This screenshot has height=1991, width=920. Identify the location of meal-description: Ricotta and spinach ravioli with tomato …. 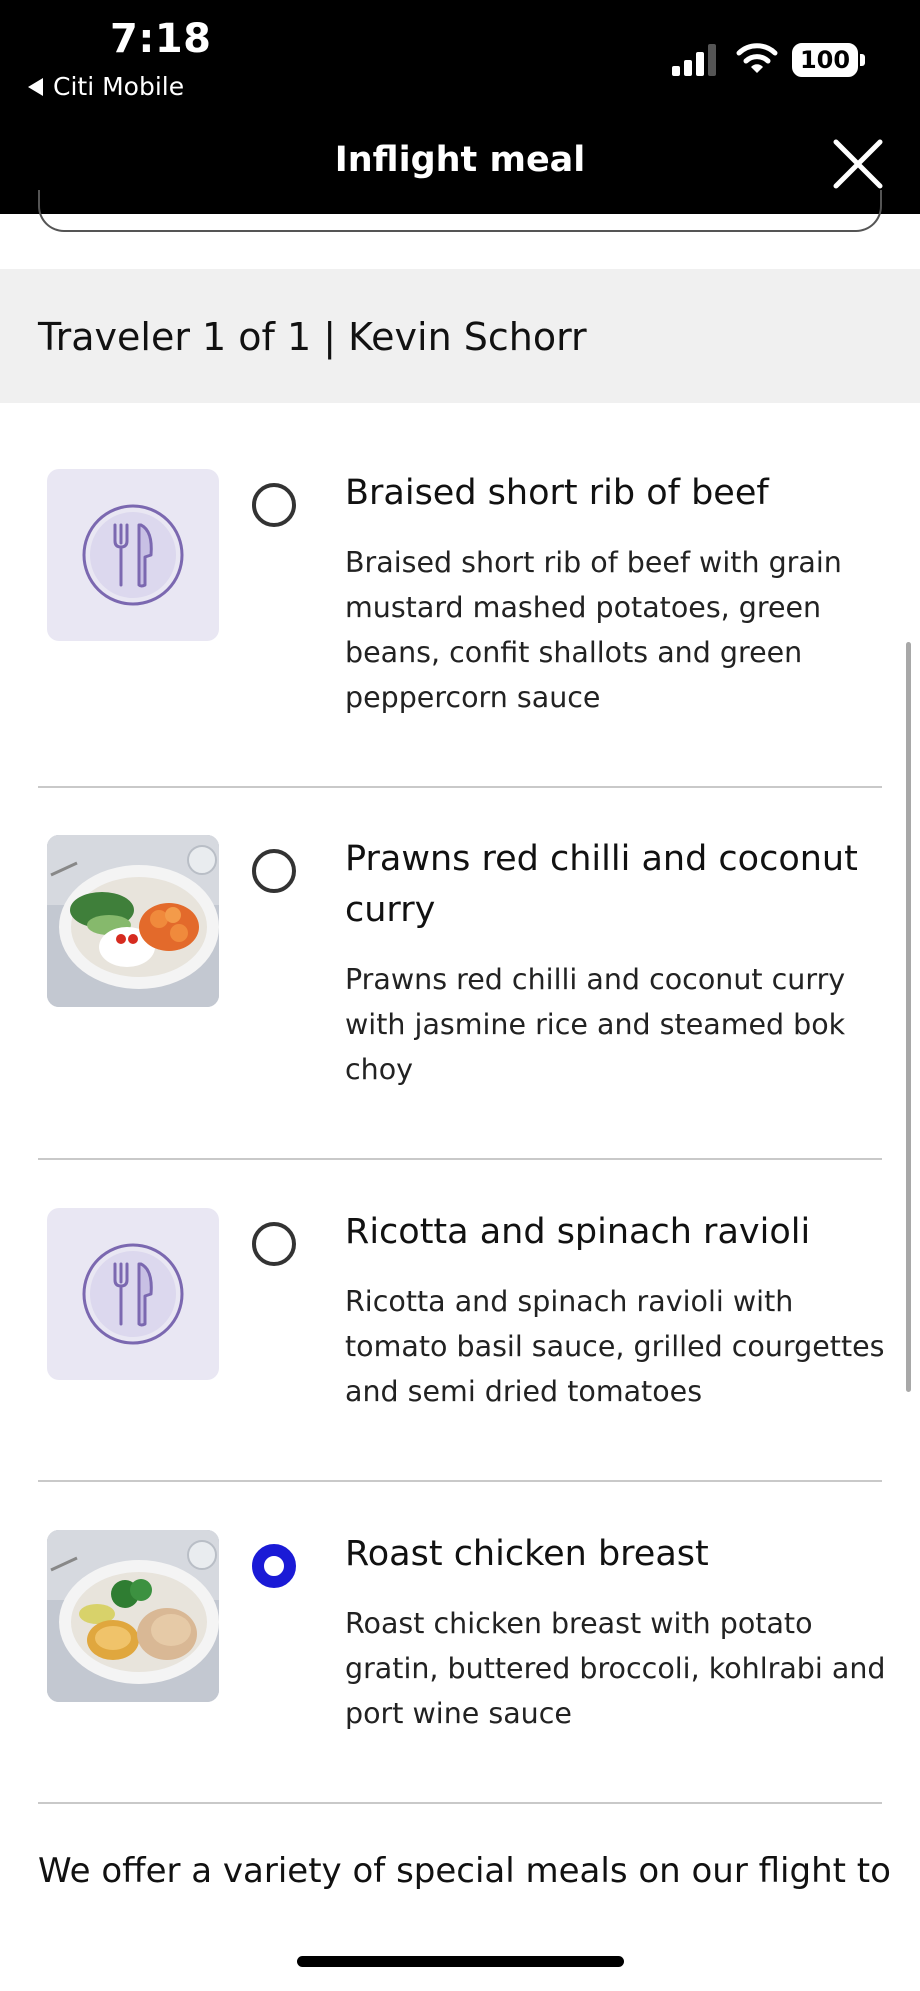
(615, 1346).